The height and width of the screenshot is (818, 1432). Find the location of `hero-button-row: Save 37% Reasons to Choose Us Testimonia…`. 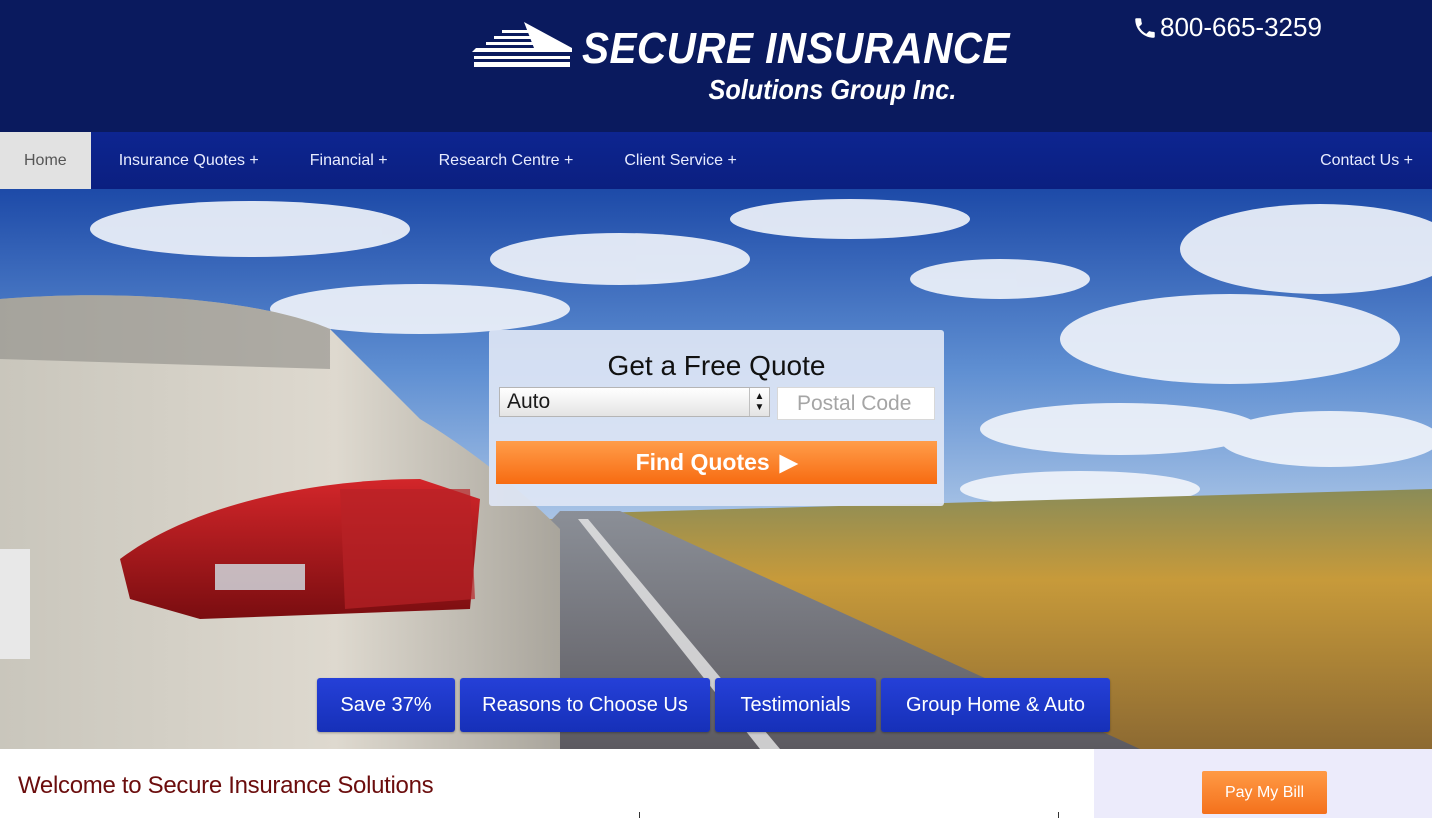

hero-button-row: Save 37% Reasons to Choose Us Testimonia… is located at coordinates (713, 705).